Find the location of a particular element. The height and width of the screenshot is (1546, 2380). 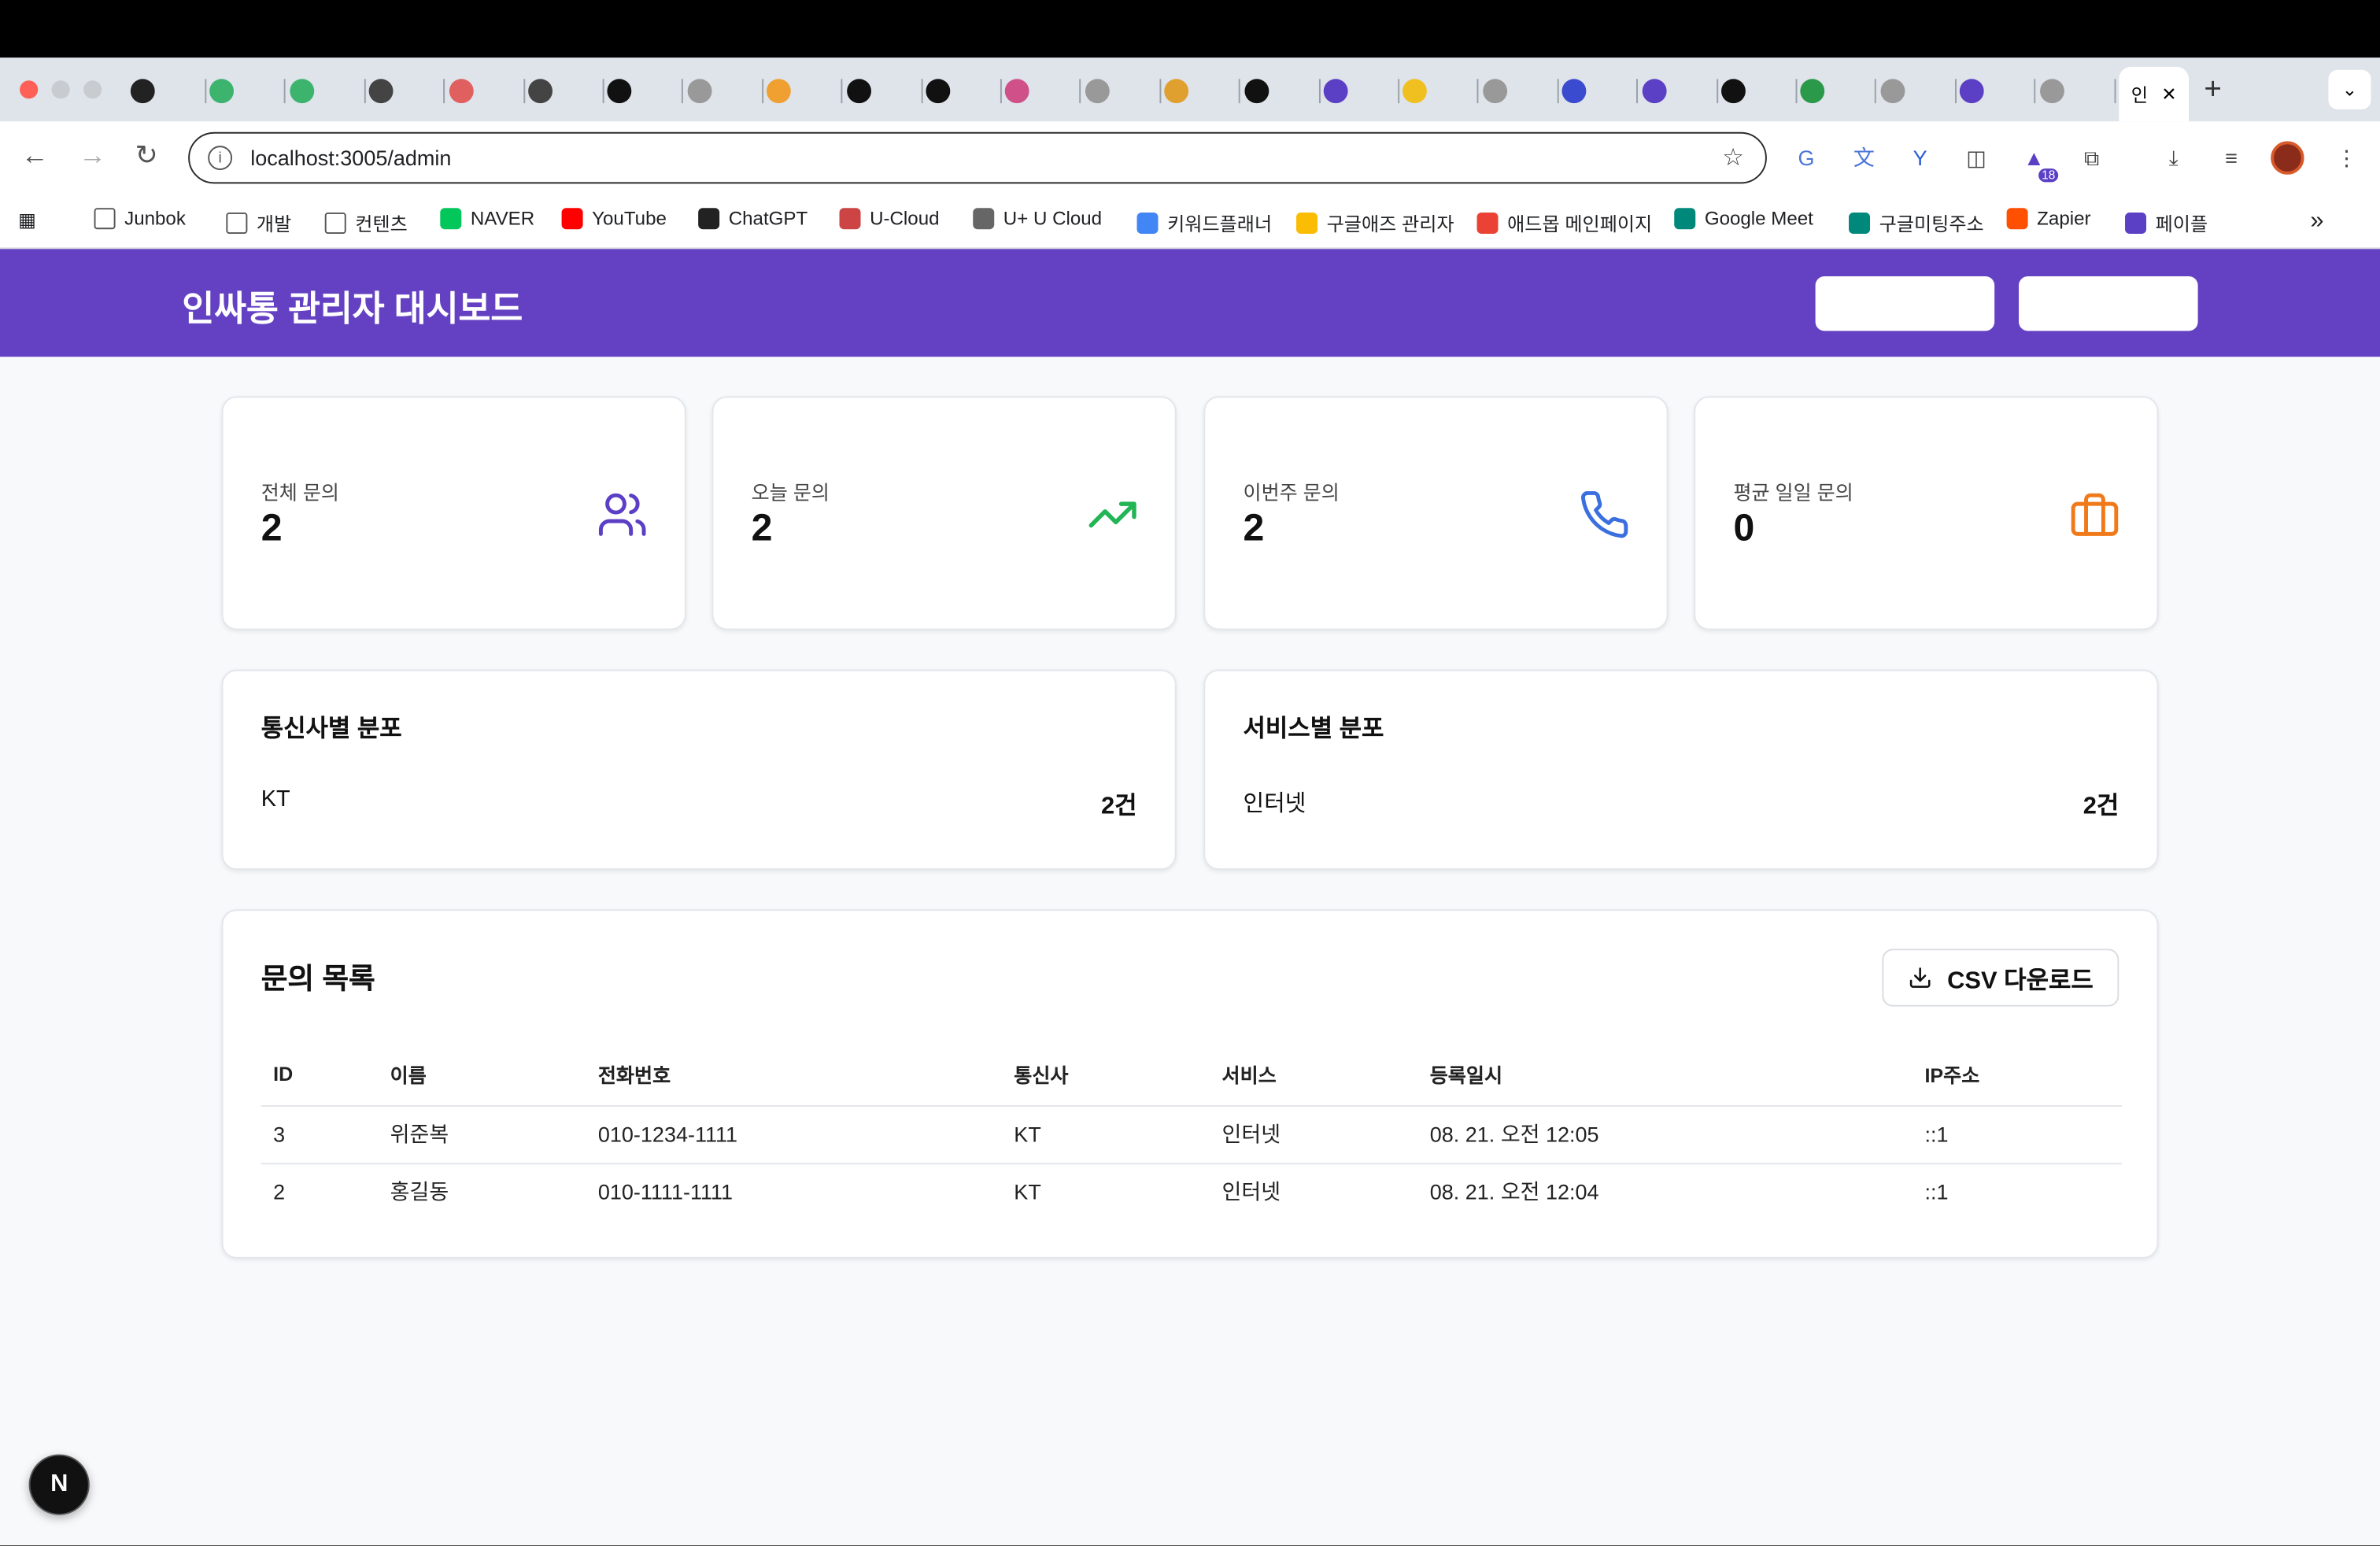

bookmark-item: 키워드플래너 is located at coordinates (1204, 223).